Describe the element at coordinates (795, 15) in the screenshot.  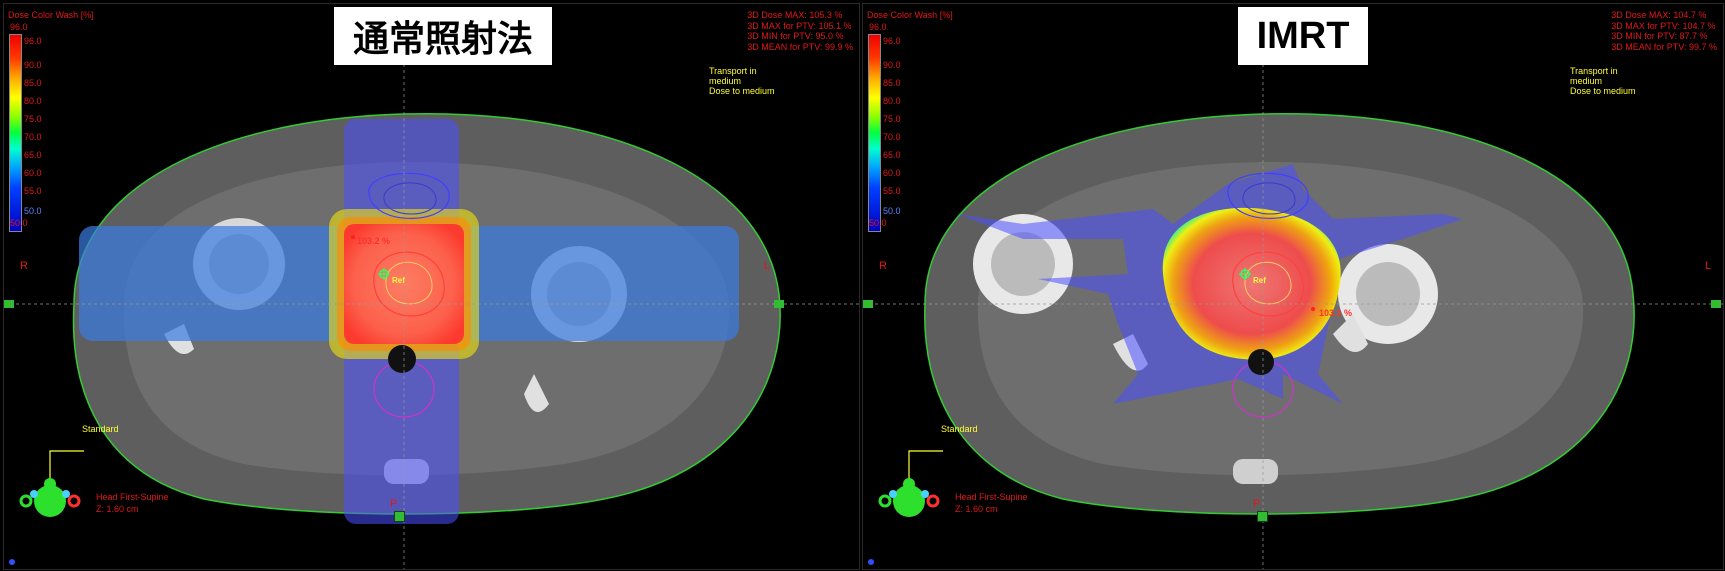
I see `stat-dose-max: 3D Dose MAX: 105.3 %` at that location.